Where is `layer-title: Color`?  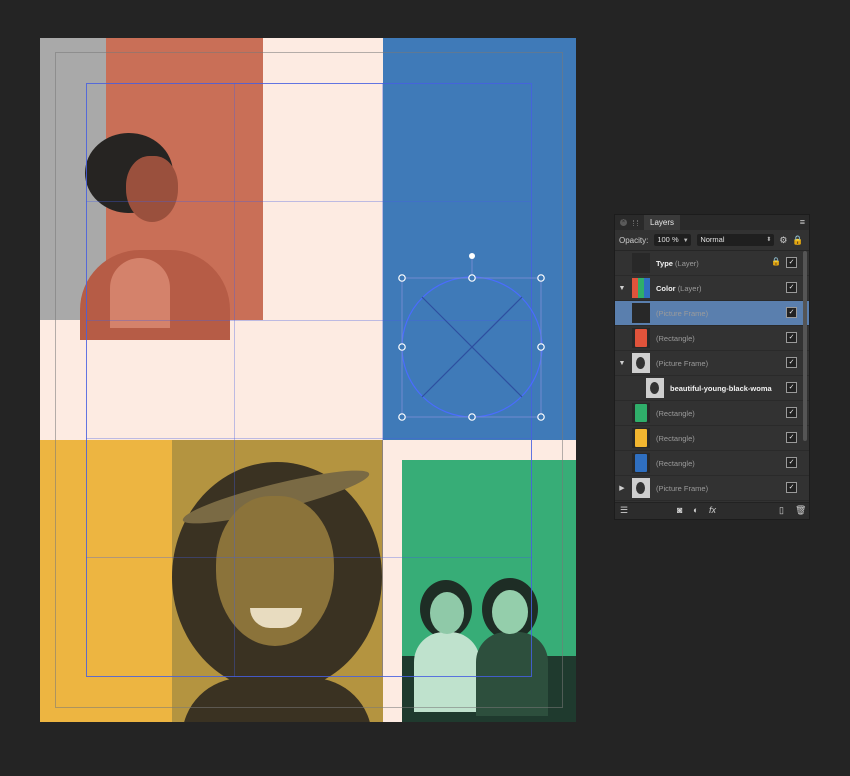
layer-title: Color is located at coordinates (666, 288).